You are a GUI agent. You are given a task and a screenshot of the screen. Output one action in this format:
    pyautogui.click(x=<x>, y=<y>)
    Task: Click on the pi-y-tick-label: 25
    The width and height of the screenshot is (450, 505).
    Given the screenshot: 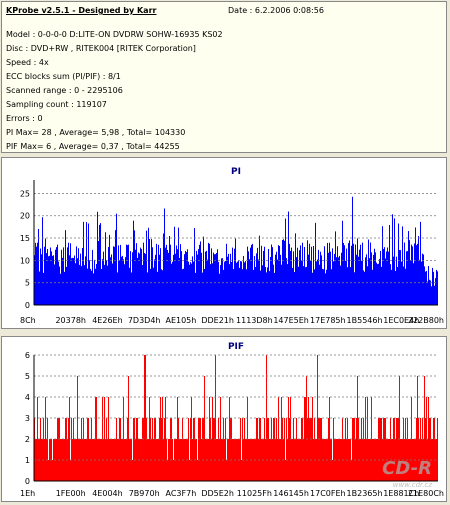 What is the action you would take?
    pyautogui.click(x=25, y=193)
    